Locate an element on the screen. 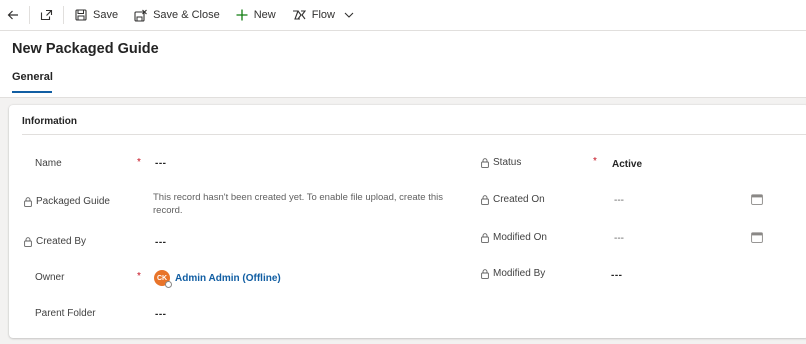  owner-name-link: Admin Admin (Offline) is located at coordinates (228, 278).